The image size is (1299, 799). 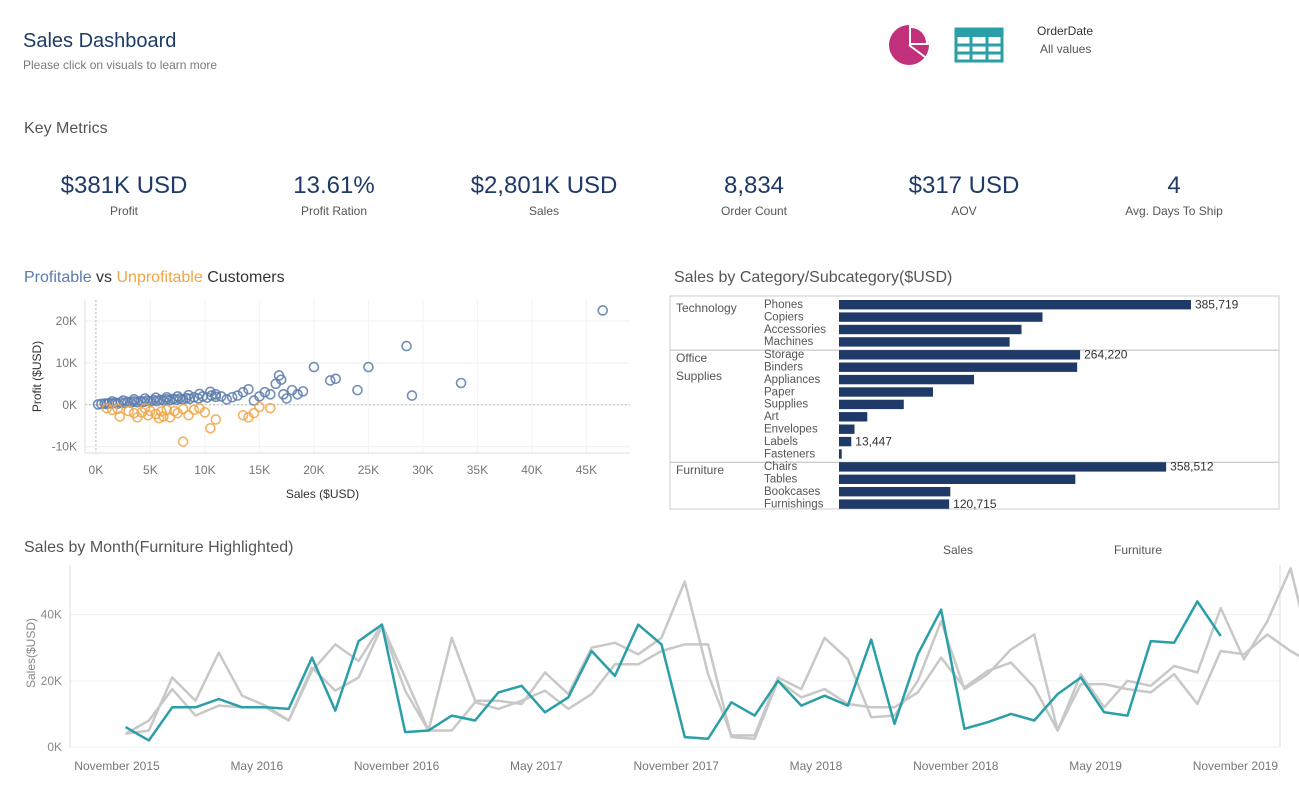 What do you see at coordinates (772, 417) in the screenshot?
I see `subcategory-label: Art` at bounding box center [772, 417].